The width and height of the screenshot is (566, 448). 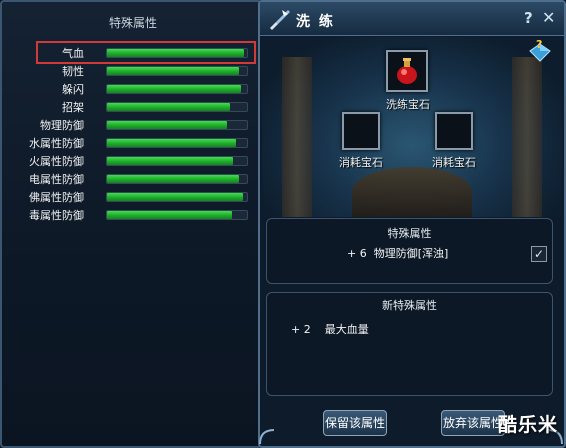 What do you see at coordinates (528, 425) in the screenshot?
I see `watermark: 酷乐米` at bounding box center [528, 425].